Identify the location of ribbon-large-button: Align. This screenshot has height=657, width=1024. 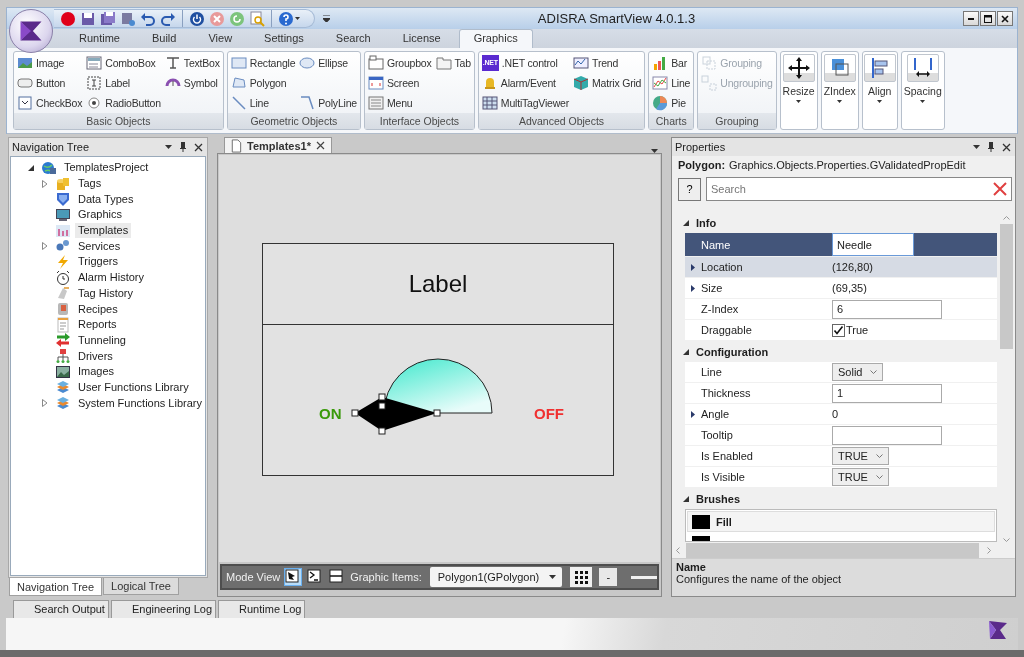
(879, 90).